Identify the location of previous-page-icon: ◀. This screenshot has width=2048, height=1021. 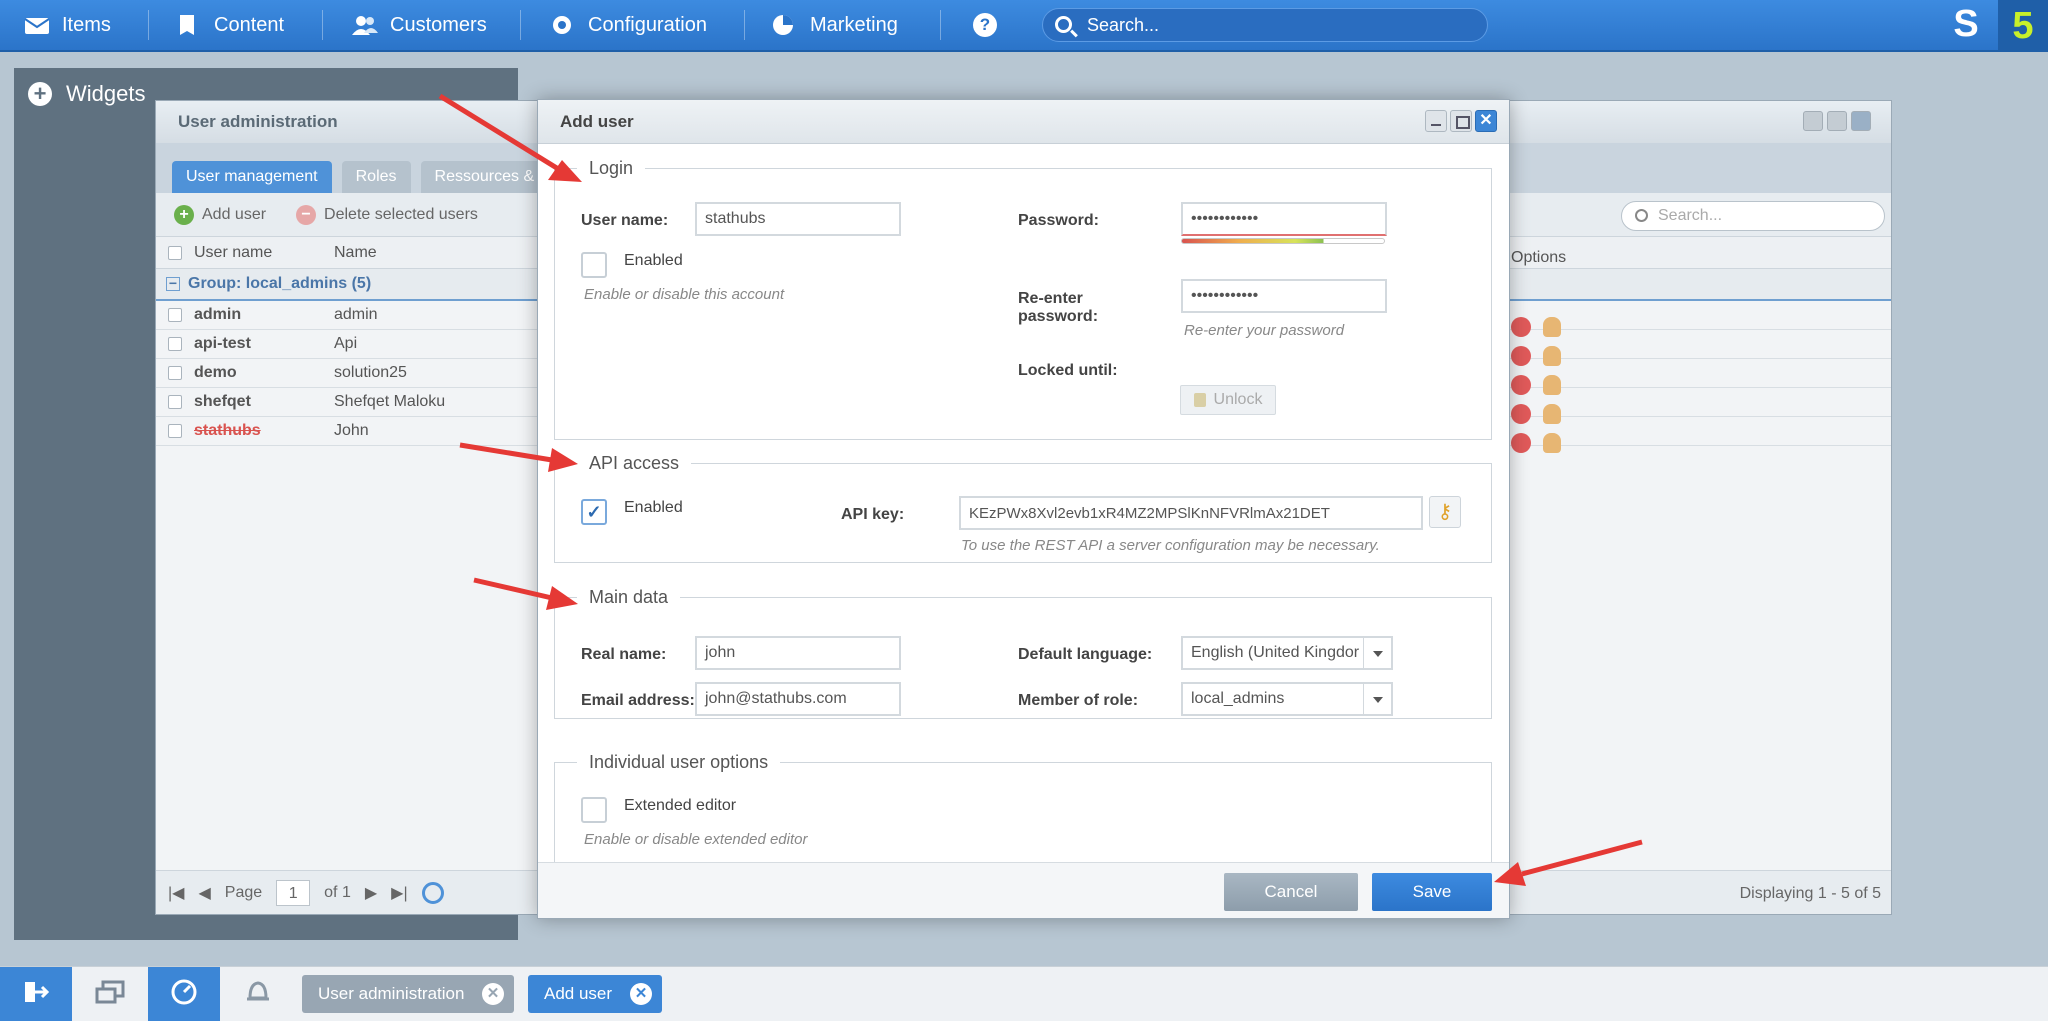
(204, 893).